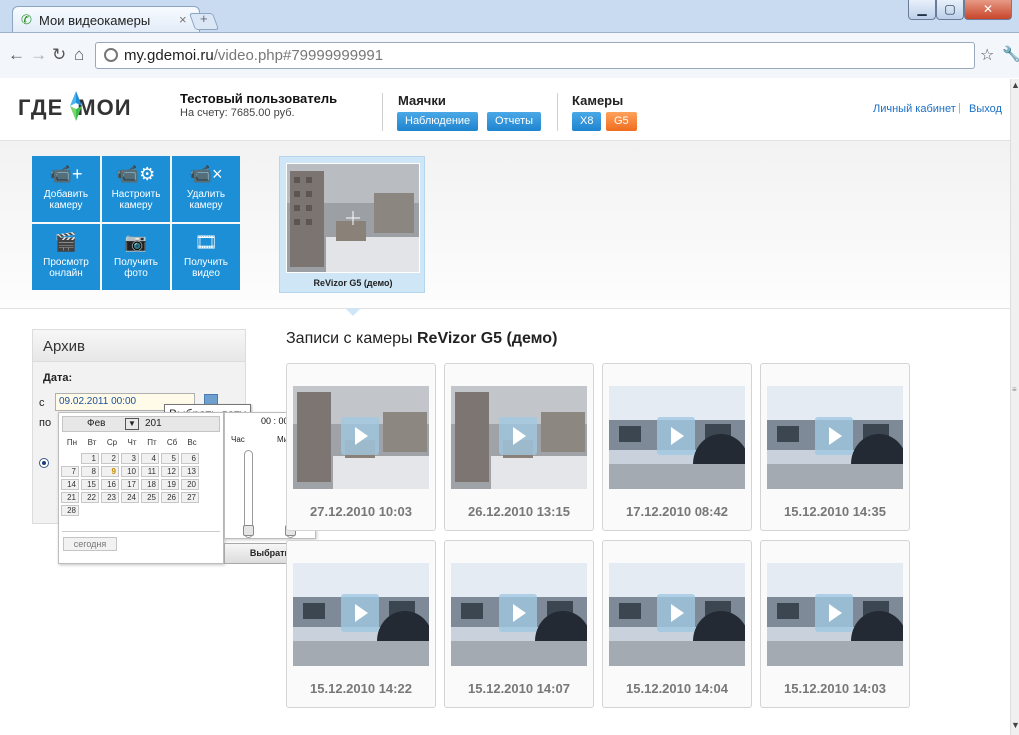 Image resolution: width=1019 pixels, height=735 pixels. What do you see at coordinates (172, 442) in the screenshot?
I see `weekday-label: Сб` at bounding box center [172, 442].